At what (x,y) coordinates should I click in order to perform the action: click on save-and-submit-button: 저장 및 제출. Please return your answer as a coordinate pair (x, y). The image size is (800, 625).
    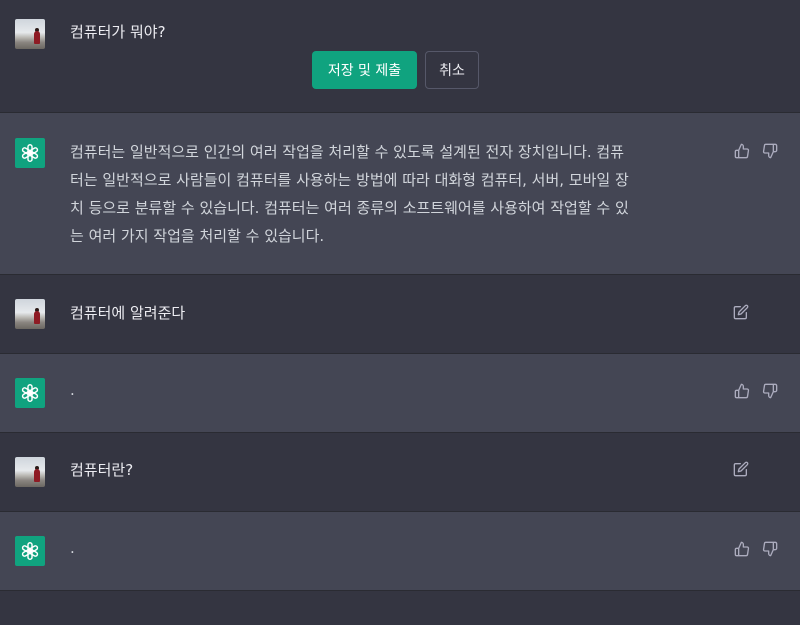
    Looking at the image, I should click on (364, 70).